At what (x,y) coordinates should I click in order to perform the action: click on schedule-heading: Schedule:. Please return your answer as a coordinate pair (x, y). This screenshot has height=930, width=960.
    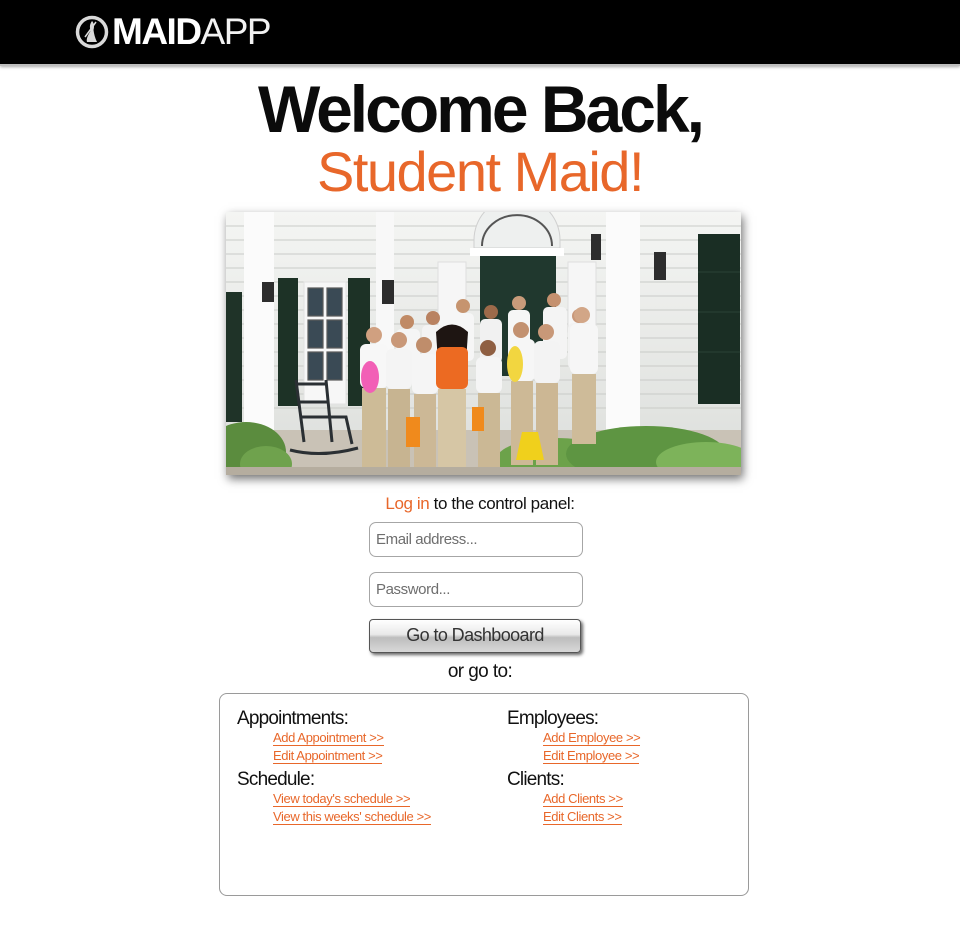
    Looking at the image, I should click on (276, 779).